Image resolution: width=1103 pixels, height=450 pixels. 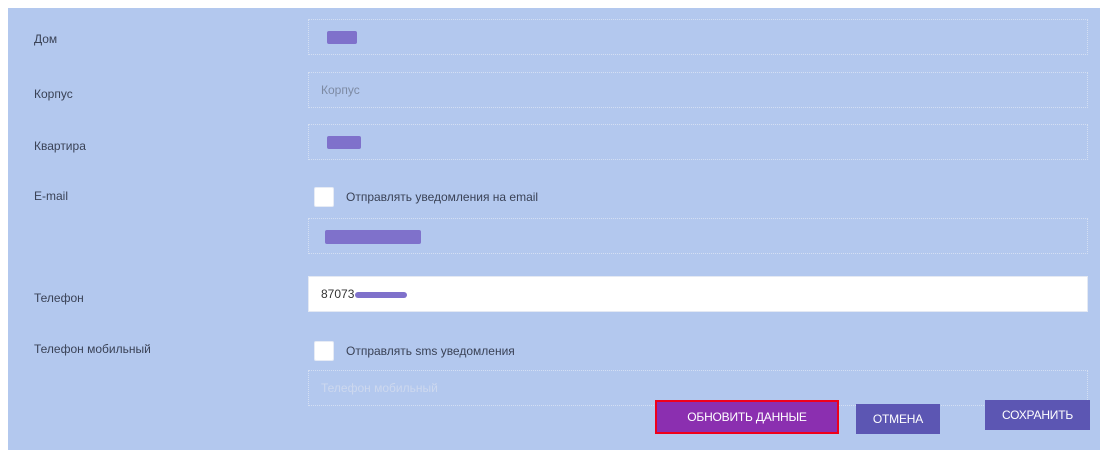 What do you see at coordinates (342, 38) in the screenshot?
I see `redacted-house-value` at bounding box center [342, 38].